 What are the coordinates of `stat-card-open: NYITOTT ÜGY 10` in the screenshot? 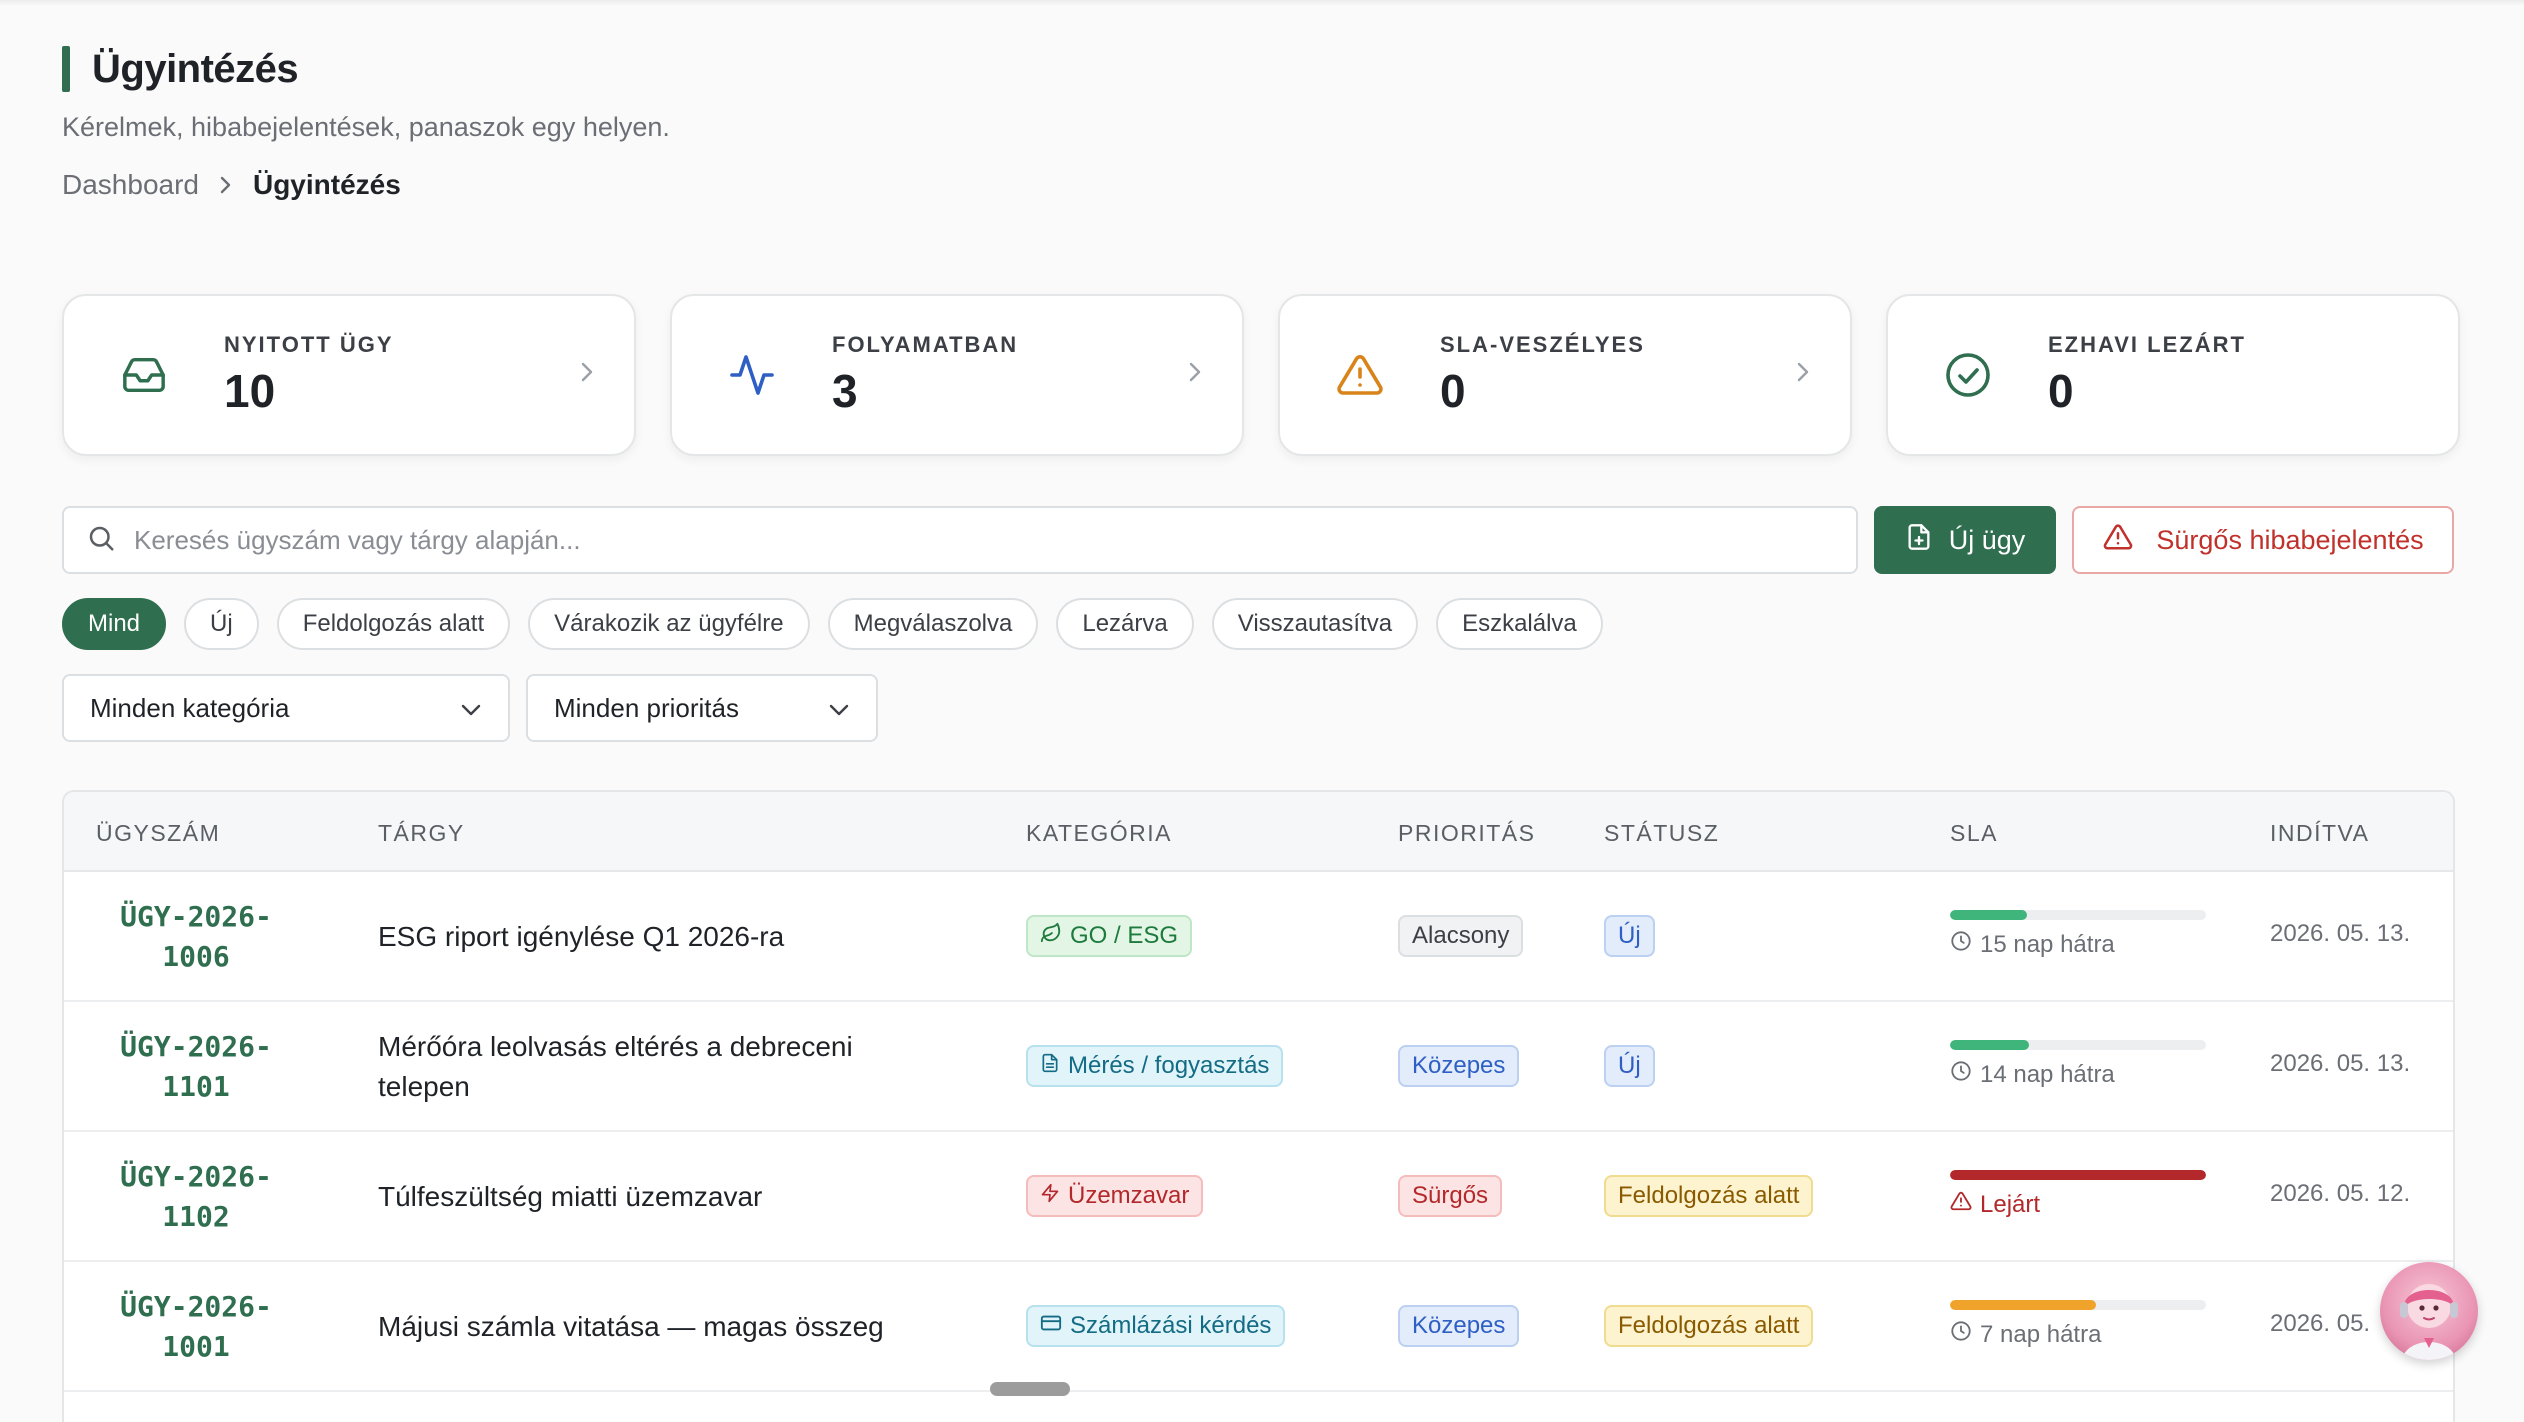 It's located at (349, 375).